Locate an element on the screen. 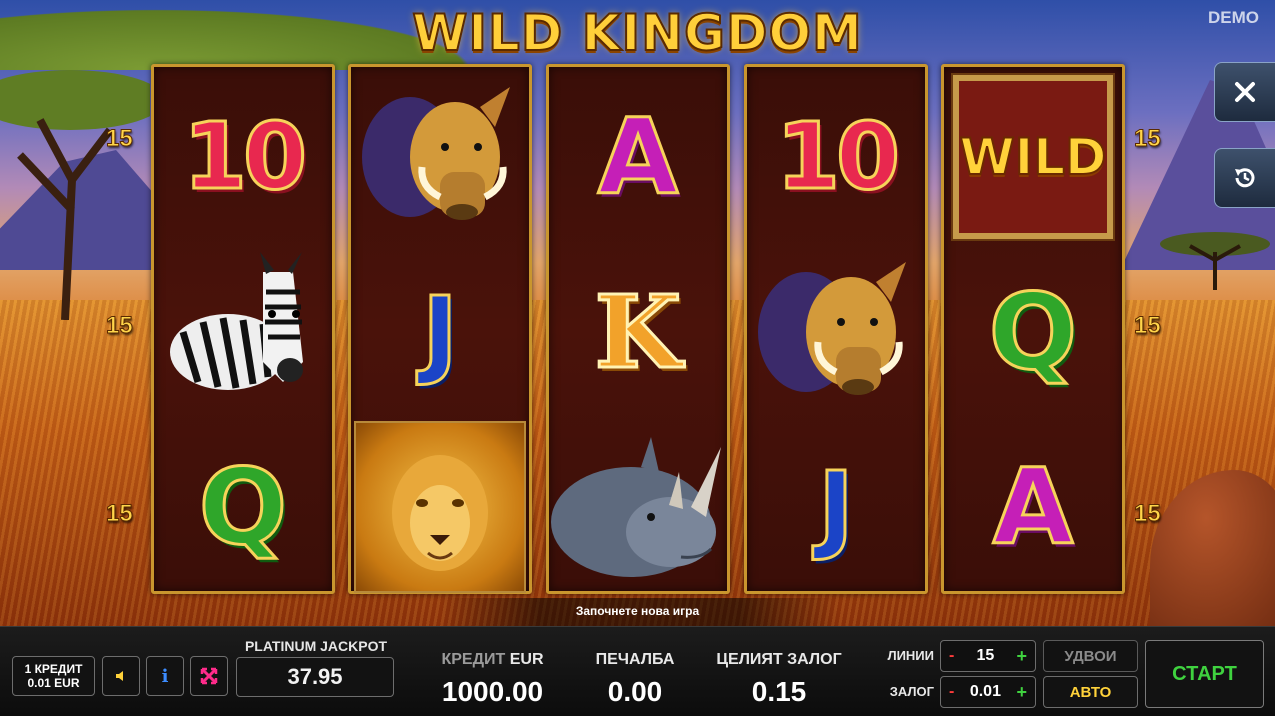 The height and width of the screenshot is (716, 1275). symbol-lion is located at coordinates (440, 506).